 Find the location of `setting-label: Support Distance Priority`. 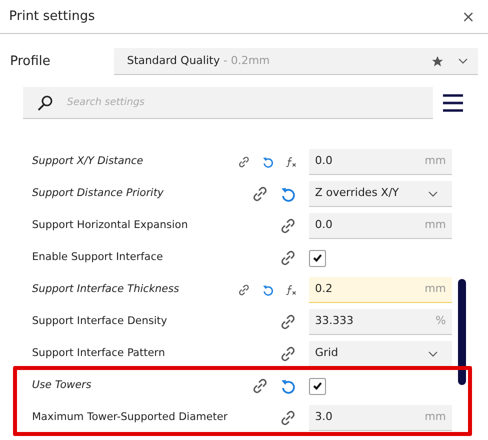

setting-label: Support Distance Priority is located at coordinates (98, 194).